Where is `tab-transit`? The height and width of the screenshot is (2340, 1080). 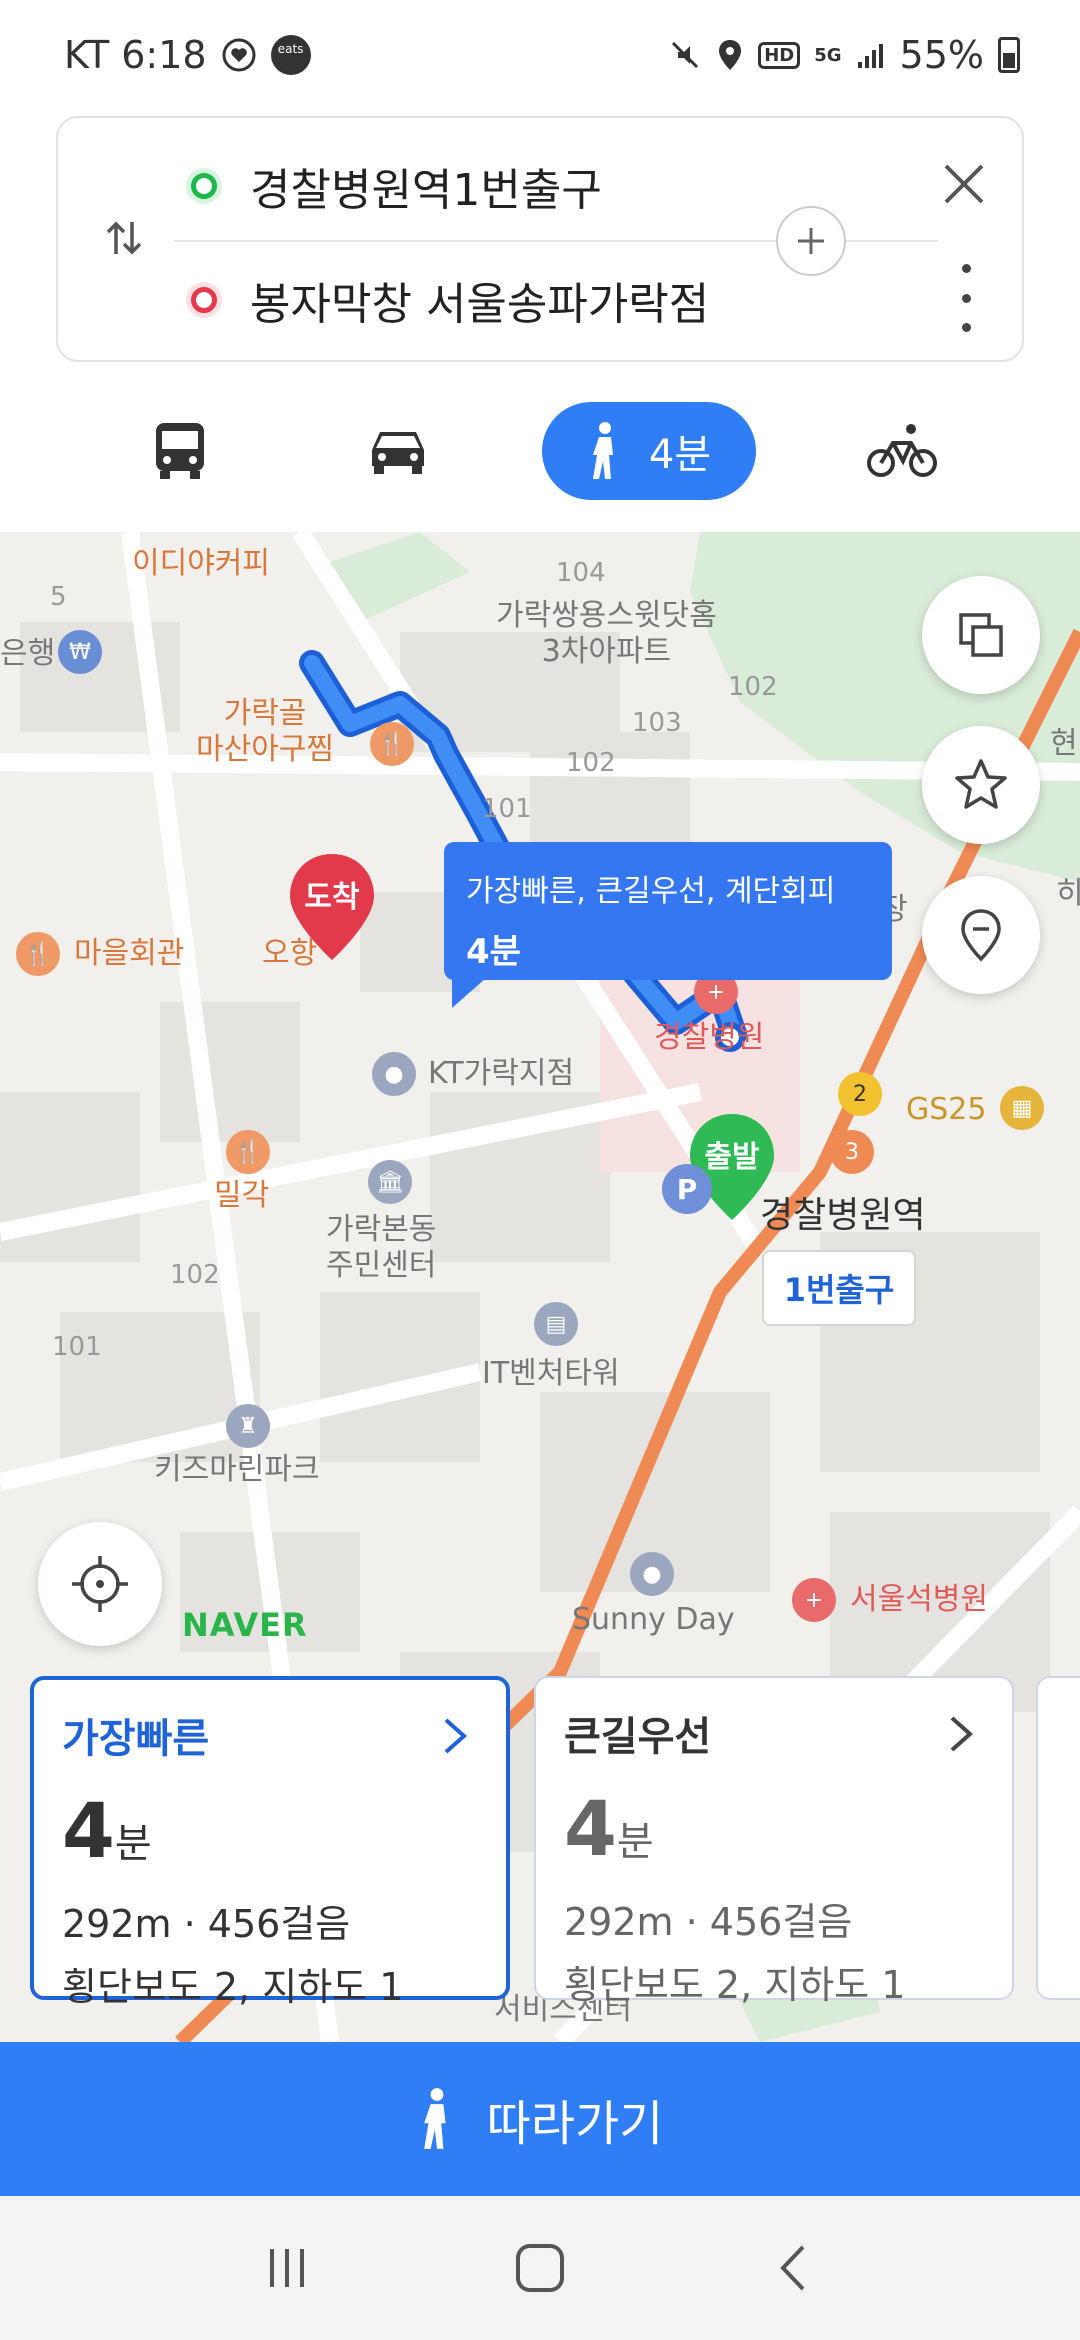 tab-transit is located at coordinates (180, 451).